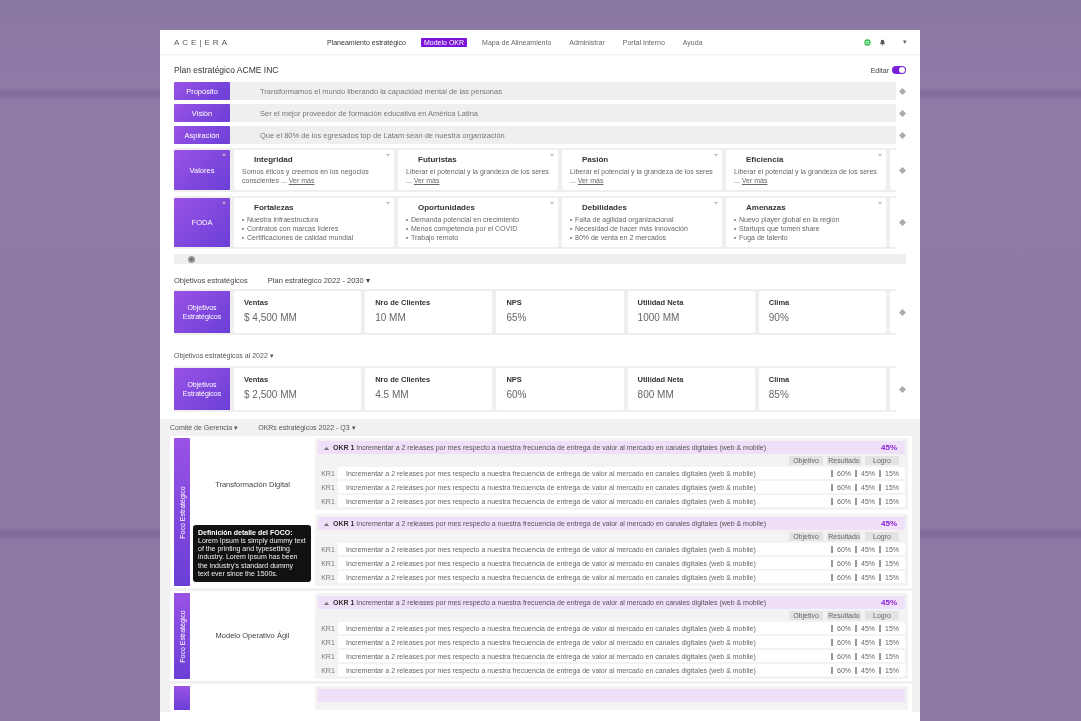 This screenshot has width=1081, height=721. Describe the element at coordinates (595, 159) in the screenshot. I see `card-title: Pasión` at that location.